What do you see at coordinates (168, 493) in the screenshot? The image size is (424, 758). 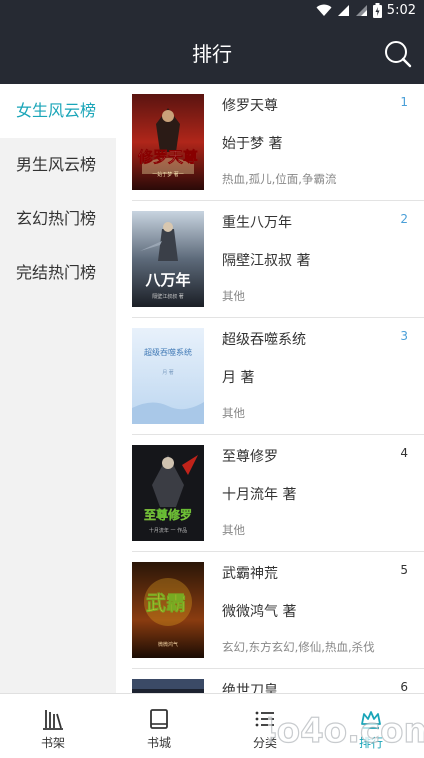 I see `book-cover: 至尊修罗 十月流年 一 作品` at bounding box center [168, 493].